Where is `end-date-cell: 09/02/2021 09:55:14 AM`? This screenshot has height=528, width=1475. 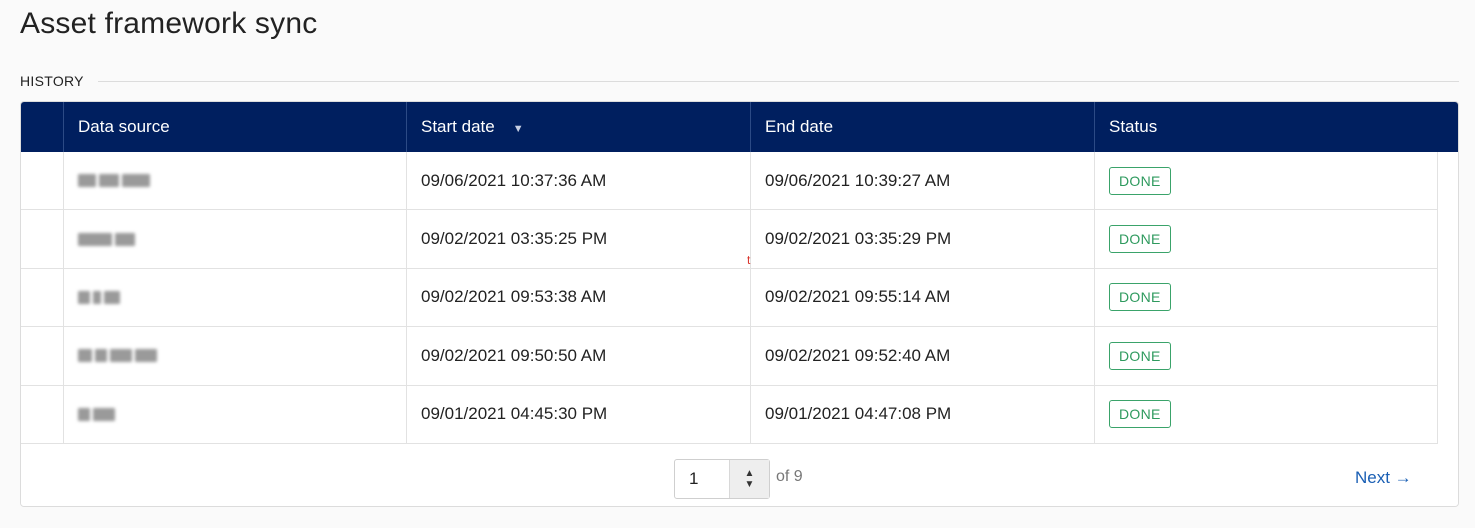 end-date-cell: 09/02/2021 09:55:14 AM is located at coordinates (922, 297).